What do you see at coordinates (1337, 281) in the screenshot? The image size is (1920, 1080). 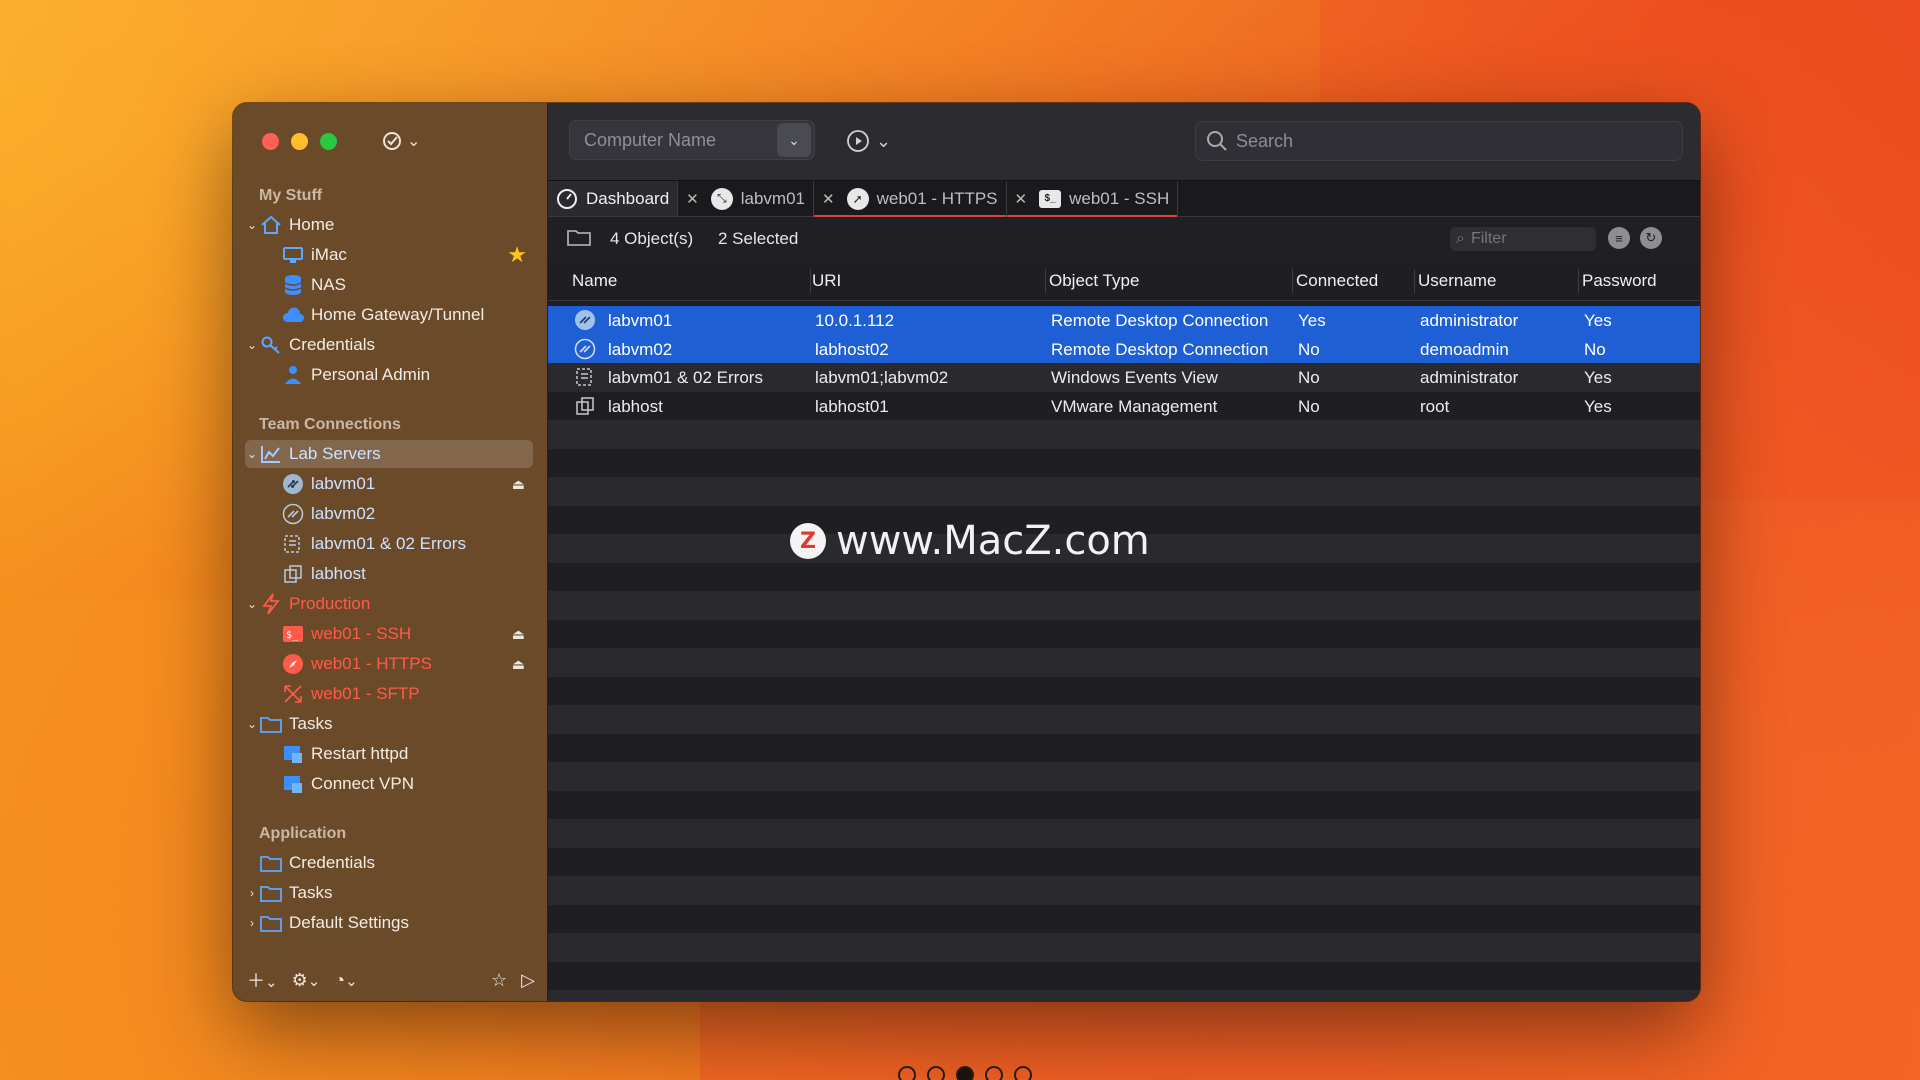 I see `column-header-connected: Connected` at bounding box center [1337, 281].